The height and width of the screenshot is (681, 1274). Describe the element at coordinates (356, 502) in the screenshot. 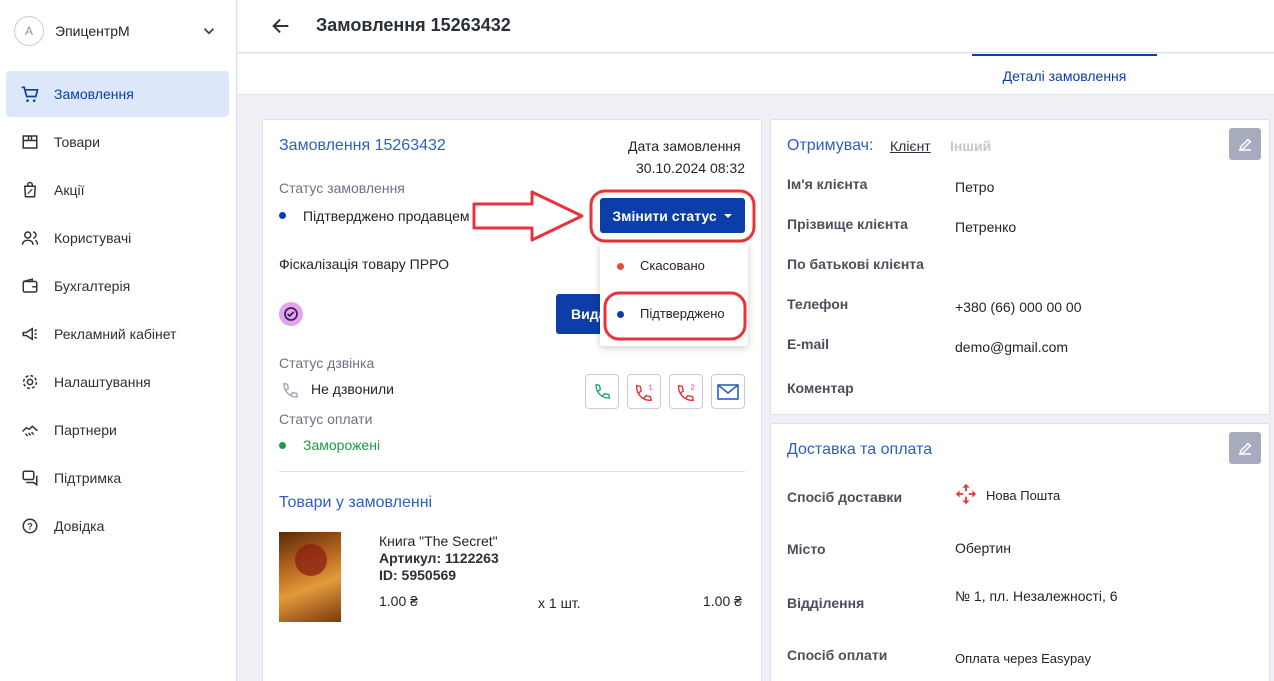

I see `products-heading: Товари у замовленні` at that location.